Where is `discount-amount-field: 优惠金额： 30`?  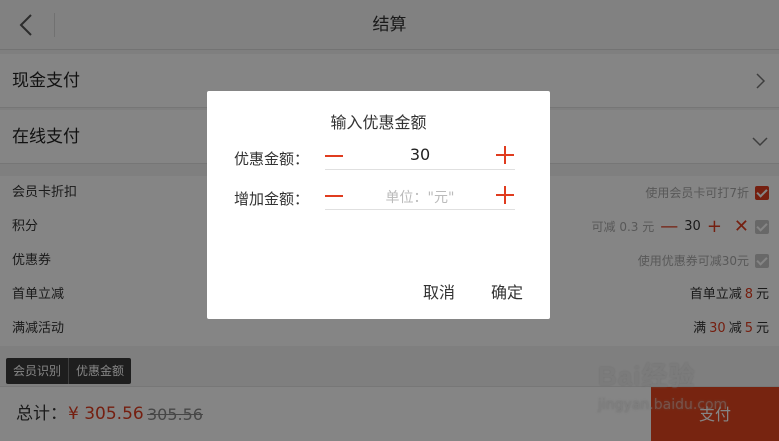 discount-amount-field: 优惠金额： 30 is located at coordinates (379, 157).